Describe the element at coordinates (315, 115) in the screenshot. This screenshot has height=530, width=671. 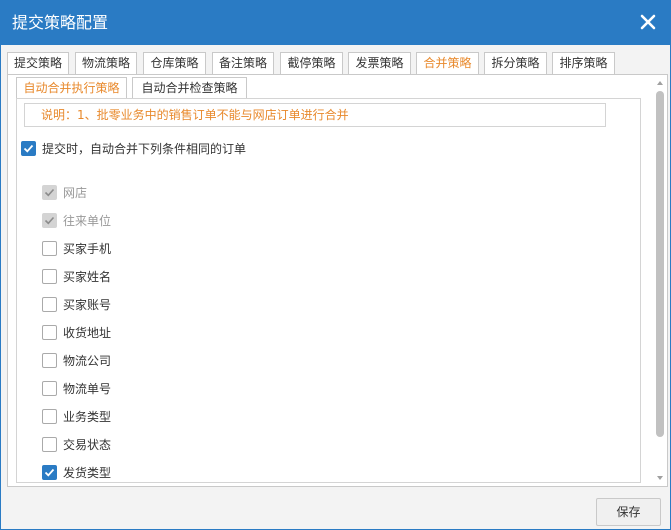
I see `merge-note: 说明：1、批零业务中的销售订单不能与网店订单进行合并` at that location.